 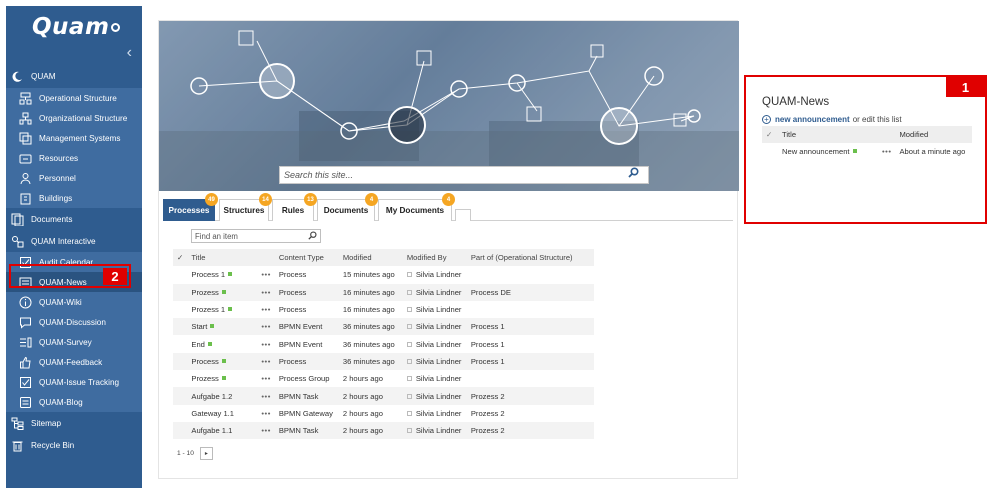 What do you see at coordinates (222, 378) in the screenshot?
I see `row-title-cell: Prozess` at bounding box center [222, 378].